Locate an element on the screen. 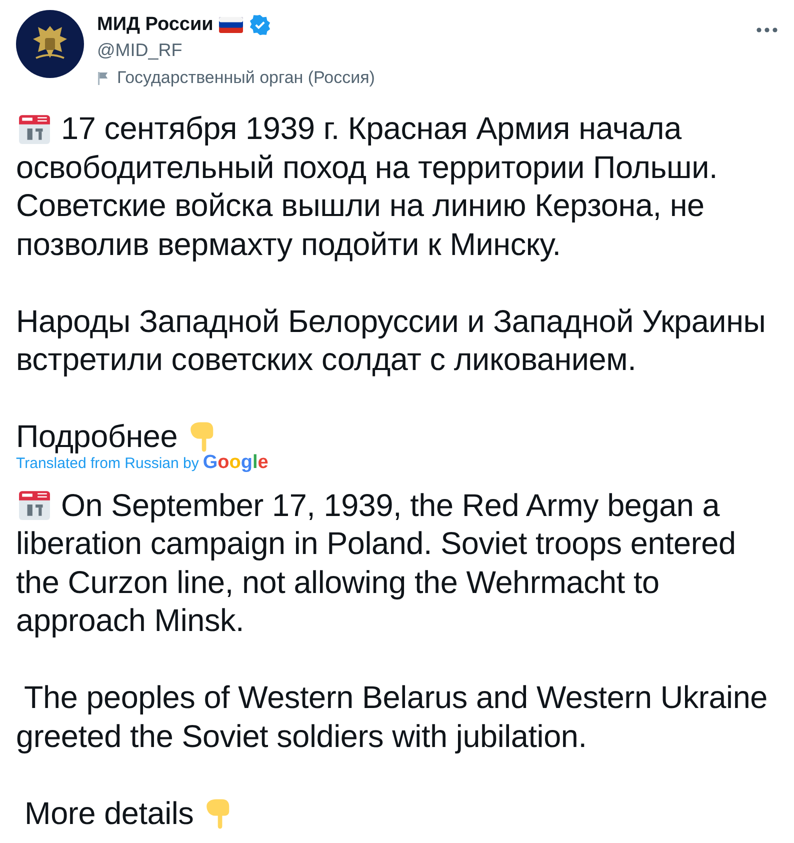 This screenshot has height=843, width=794. flag-icon is located at coordinates (103, 78).